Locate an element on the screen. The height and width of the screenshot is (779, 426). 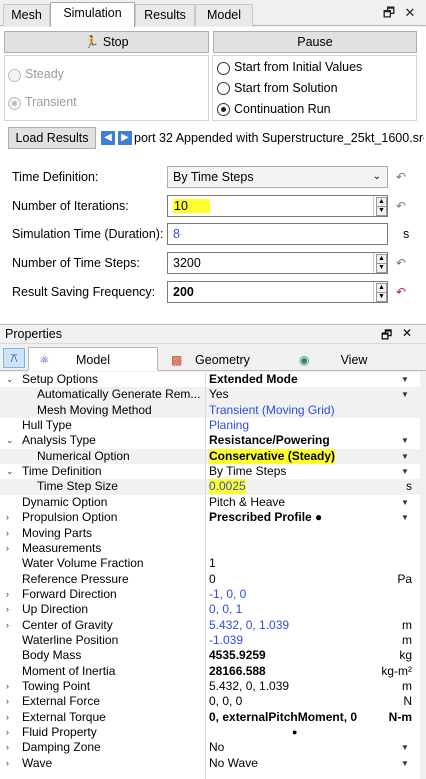
tab-geometry: ▩ Geometry is located at coordinates (222, 359).